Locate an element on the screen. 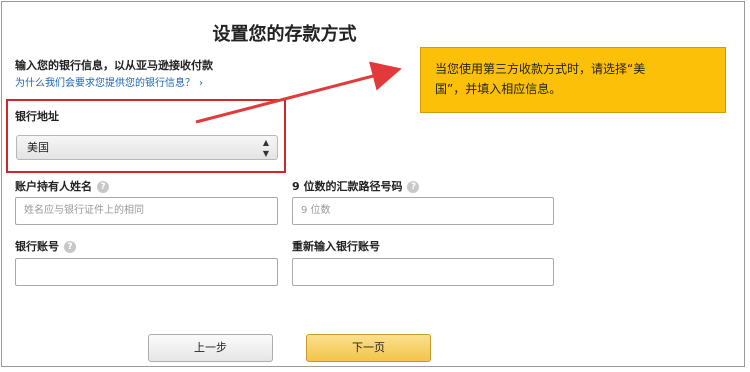 This screenshot has height=372, width=750. annotation-line-1: 当您使用第三方收款方式时，请选择“美 is located at coordinates (540, 69).